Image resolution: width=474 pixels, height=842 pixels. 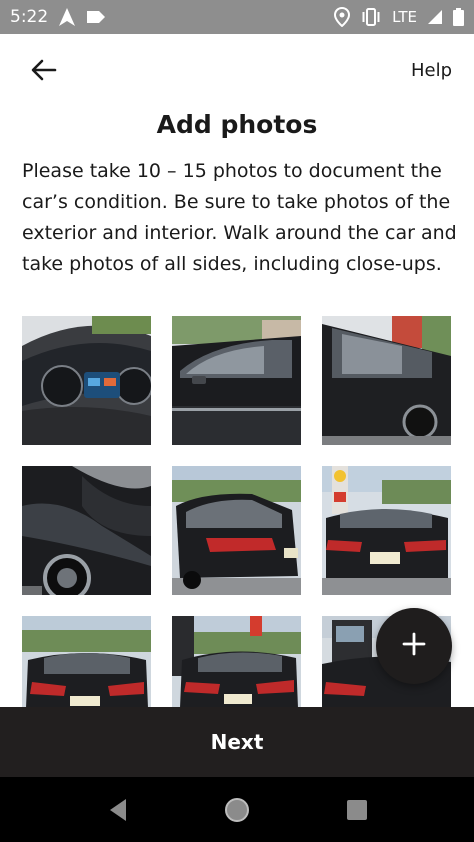 What do you see at coordinates (86, 530) in the screenshot?
I see `photo-thumbnail-rear-quarter` at bounding box center [86, 530].